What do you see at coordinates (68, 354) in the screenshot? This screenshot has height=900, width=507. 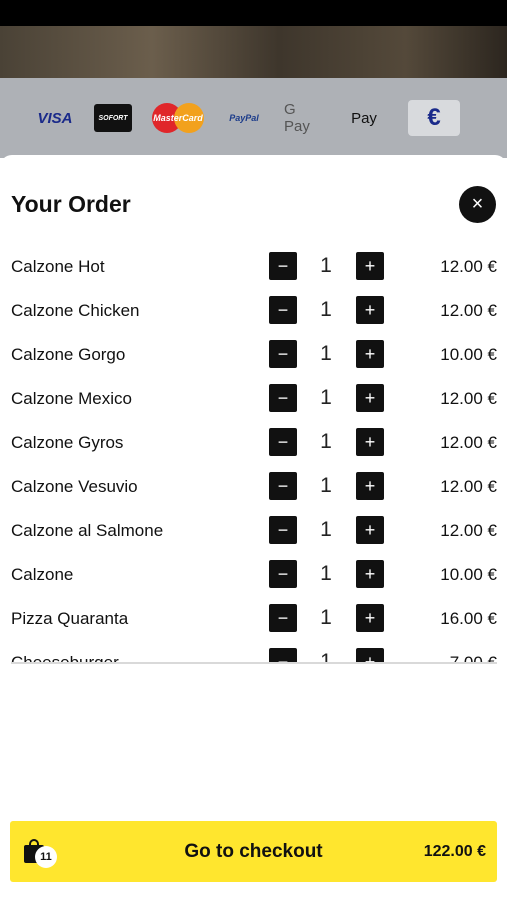 I see `item-name: Calzone Gorgo` at bounding box center [68, 354].